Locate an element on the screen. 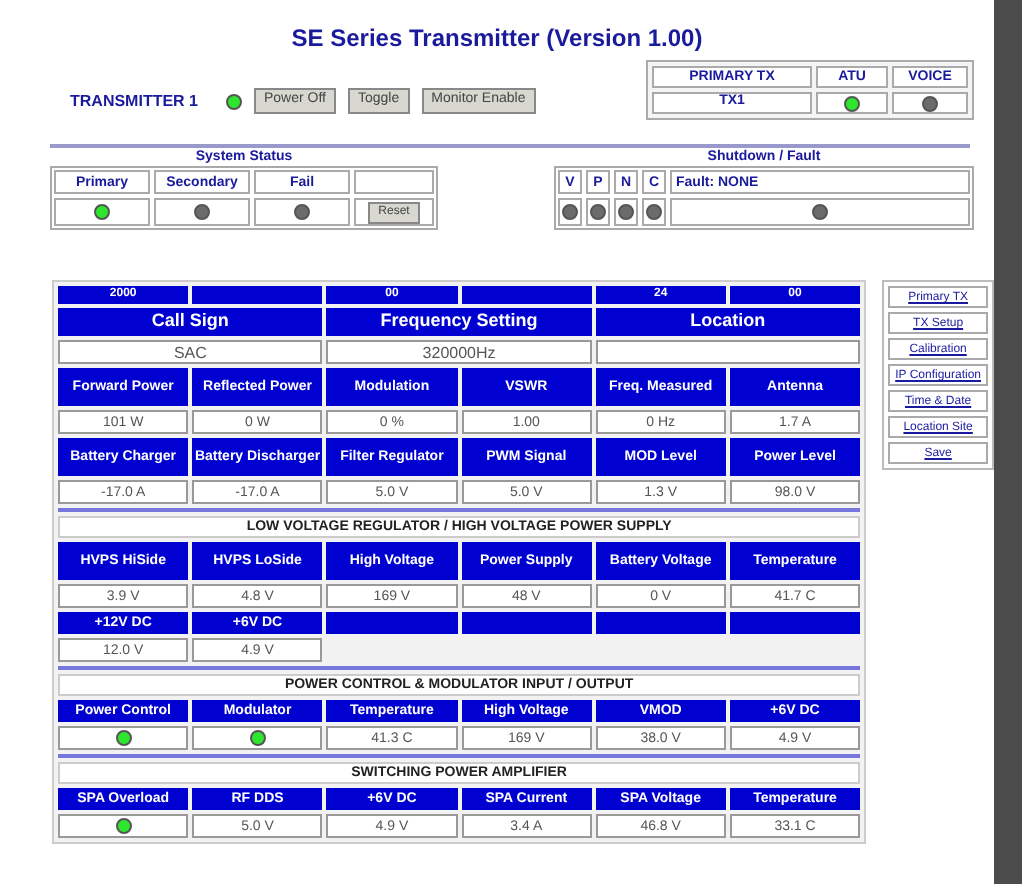  column-header: Frequency Setting is located at coordinates (459, 322).